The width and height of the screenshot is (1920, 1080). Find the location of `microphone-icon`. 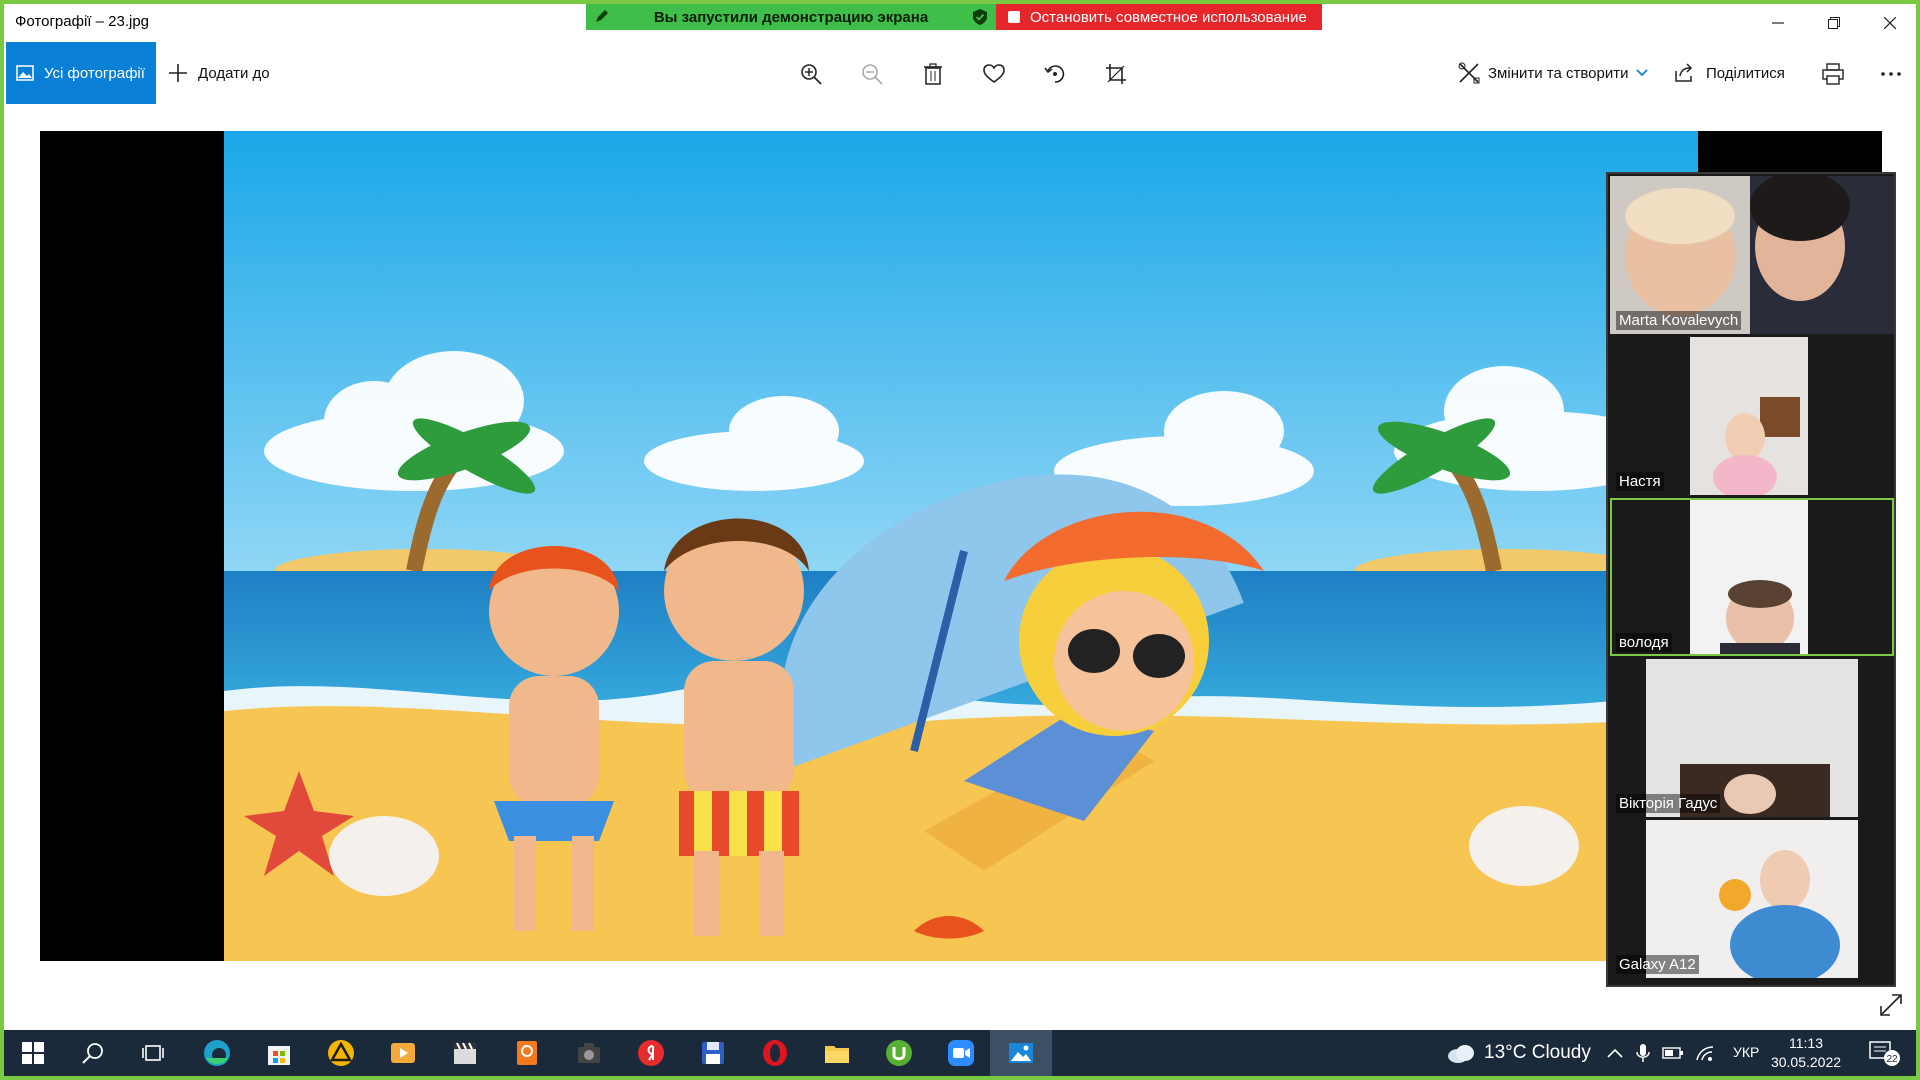

microphone-icon is located at coordinates (1643, 1053).